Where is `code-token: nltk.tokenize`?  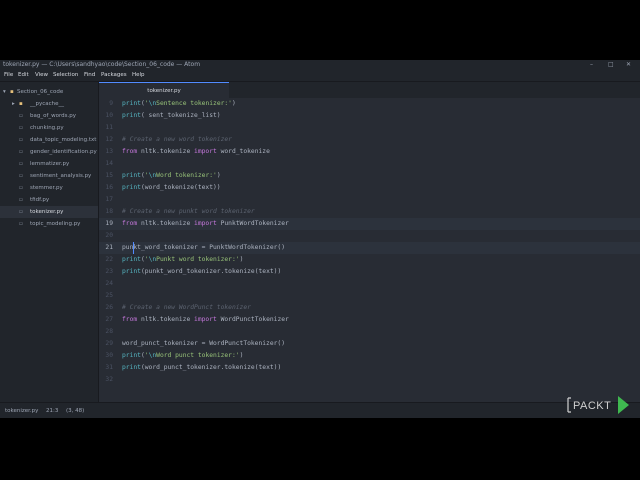
code-token: nltk.tokenize is located at coordinates (166, 151).